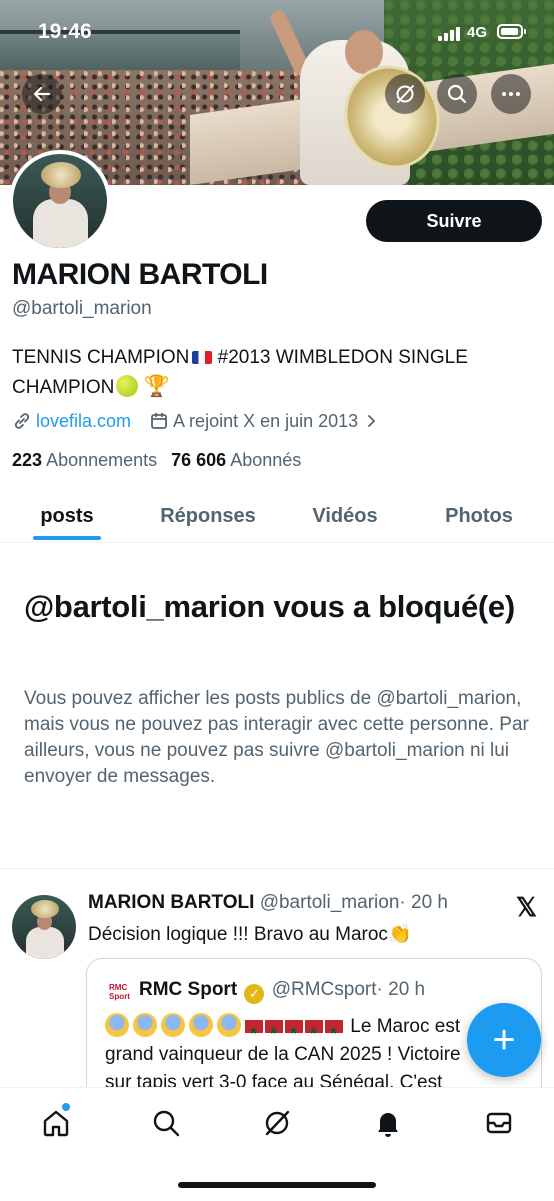 The width and height of the screenshot is (554, 1201). Describe the element at coordinates (277, 868) in the screenshot. I see `section-divider` at that location.